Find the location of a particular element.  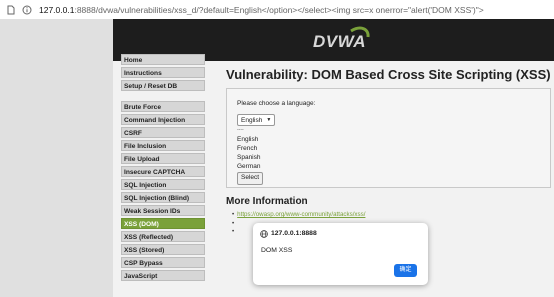

chevron-down-icon: ▼ is located at coordinates (269, 120).